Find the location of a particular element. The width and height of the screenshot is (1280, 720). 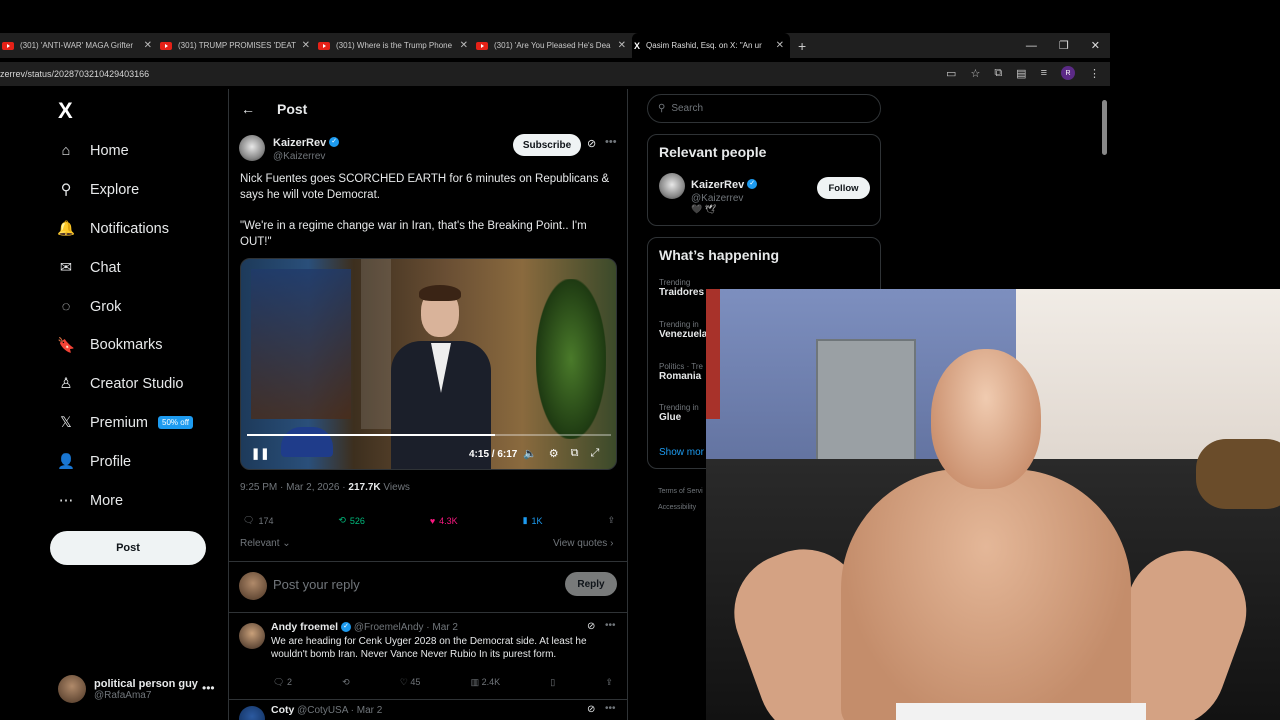

trend-item: Trending Traidores is located at coordinates (681, 288).